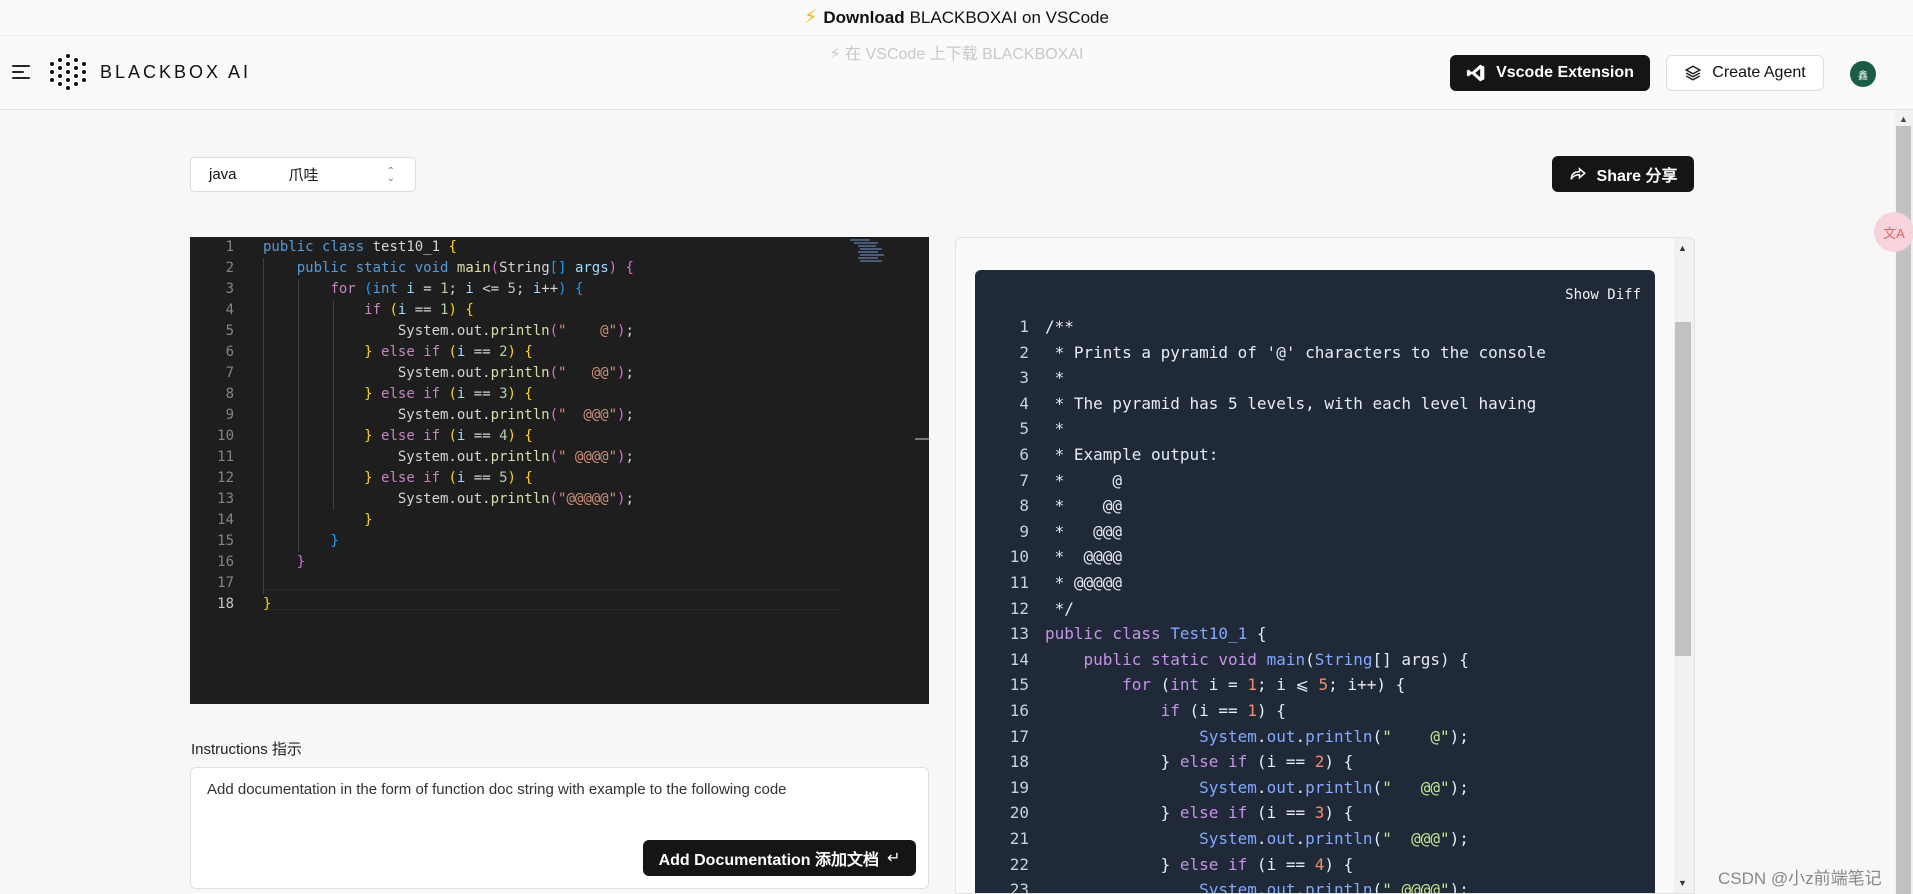 This screenshot has width=1913, height=894. Describe the element at coordinates (448, 331) in the screenshot. I see `code-line: System.out.println(" @");` at that location.